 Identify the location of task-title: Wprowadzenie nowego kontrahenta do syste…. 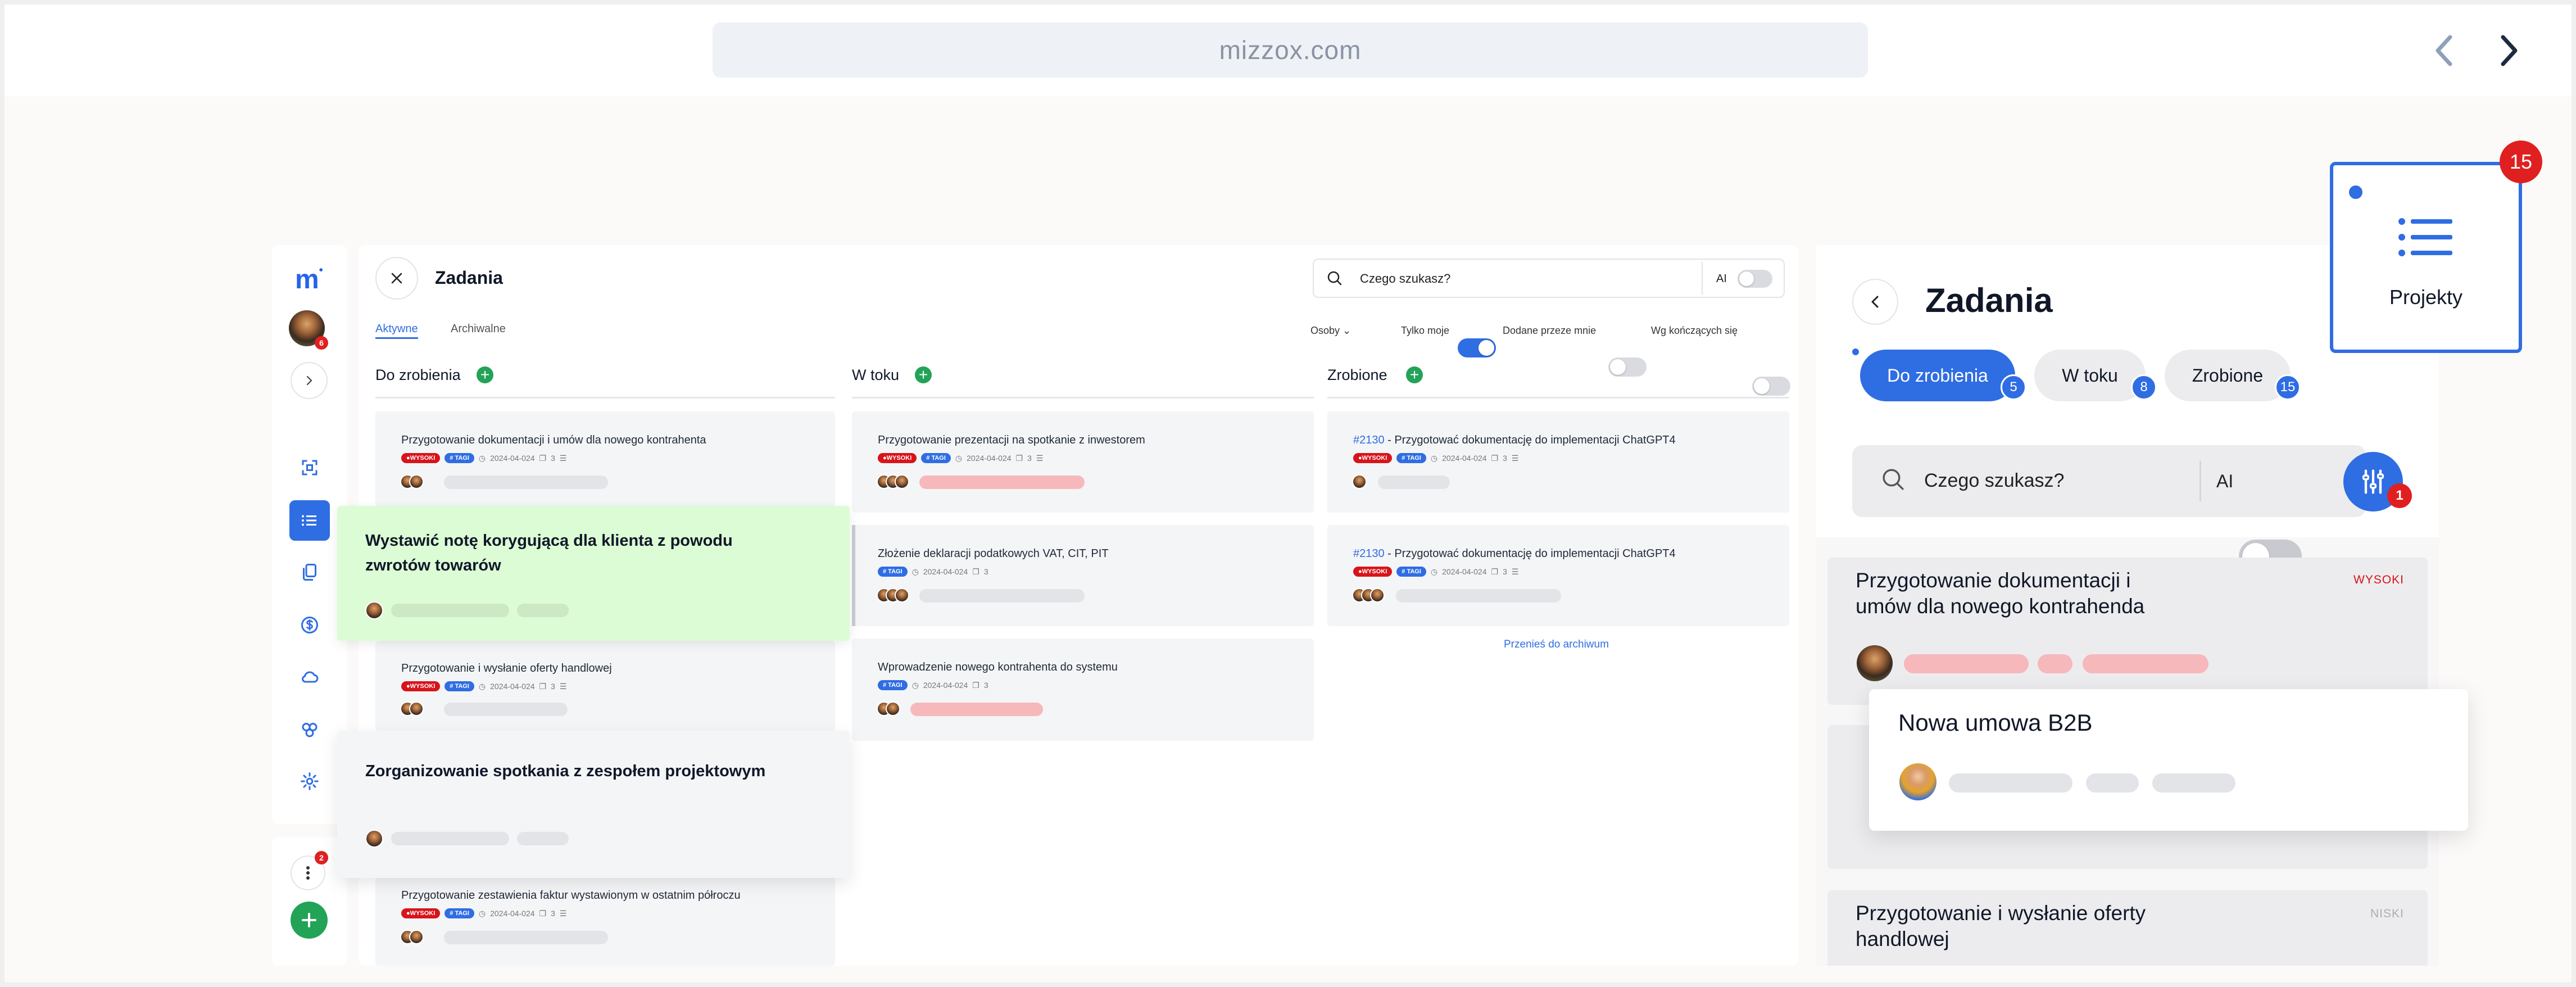
(998, 667).